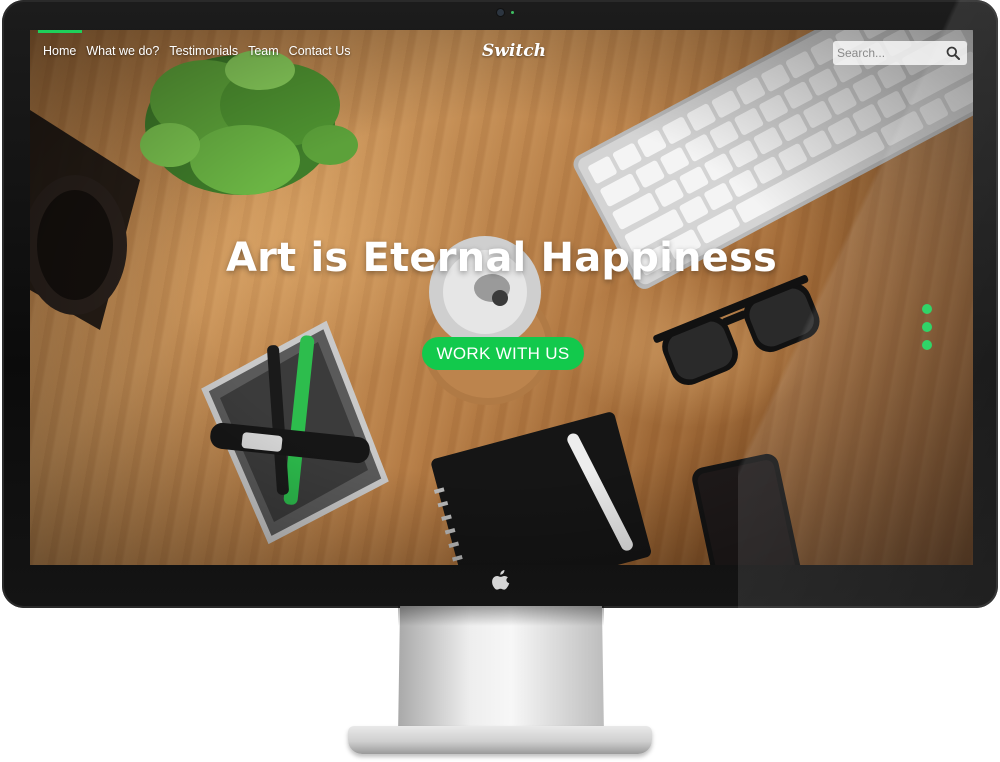 The height and width of the screenshot is (762, 1000). Describe the element at coordinates (503, 353) in the screenshot. I see `work-with-us-button: WORK WITH US` at that location.